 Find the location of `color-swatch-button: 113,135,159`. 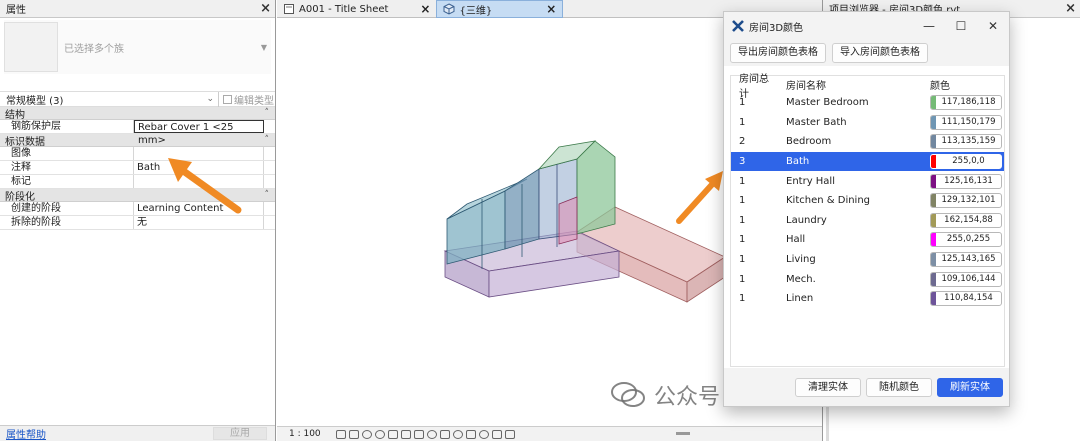

color-swatch-button: 113,135,159 is located at coordinates (966, 142).